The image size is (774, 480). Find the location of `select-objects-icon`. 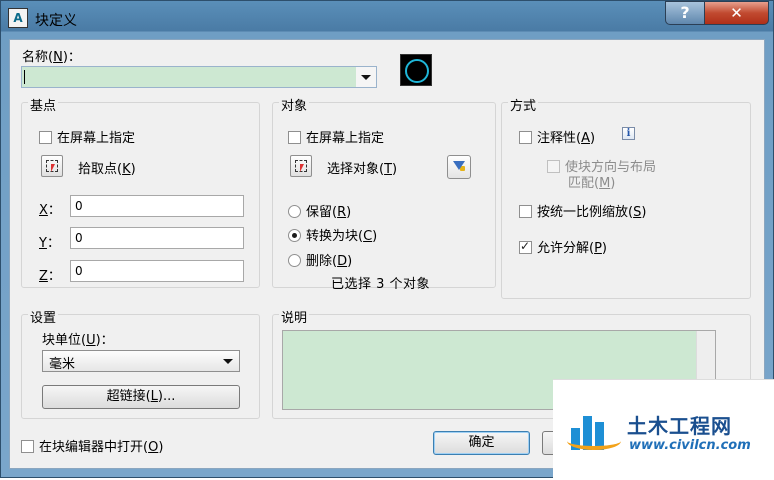

select-objects-icon is located at coordinates (301, 166).